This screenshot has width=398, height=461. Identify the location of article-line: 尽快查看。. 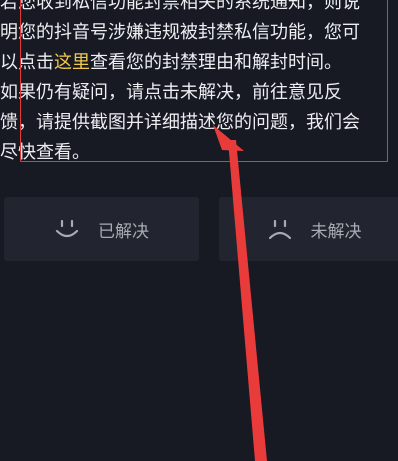
(45, 152).